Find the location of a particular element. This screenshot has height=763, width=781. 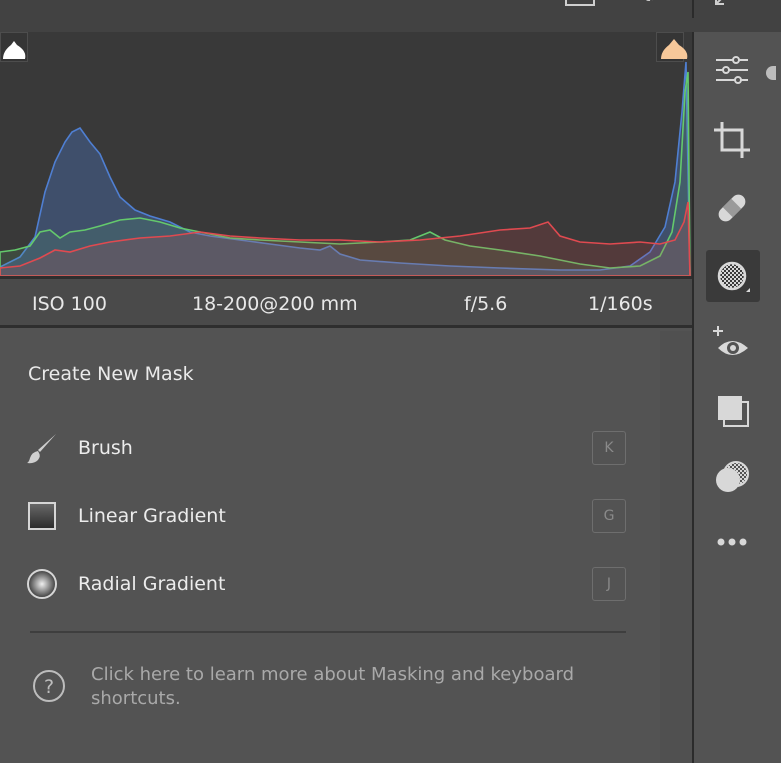

linear-gradient-label: Linear Gradient is located at coordinates (152, 516).